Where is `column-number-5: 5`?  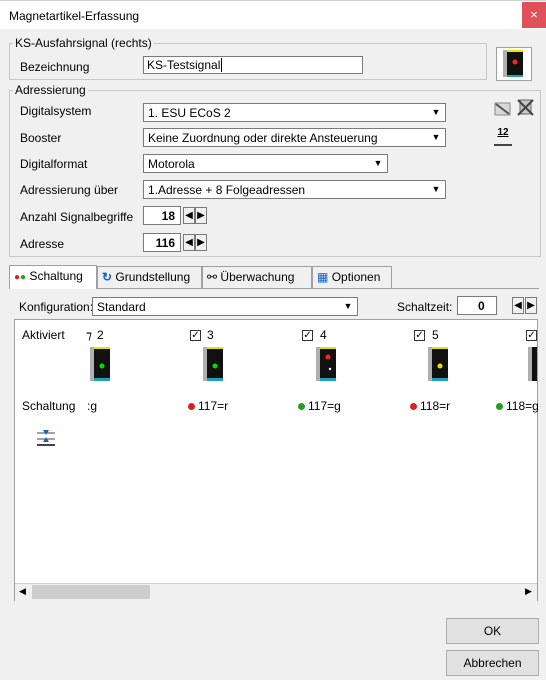 column-number-5: 5 is located at coordinates (435, 335).